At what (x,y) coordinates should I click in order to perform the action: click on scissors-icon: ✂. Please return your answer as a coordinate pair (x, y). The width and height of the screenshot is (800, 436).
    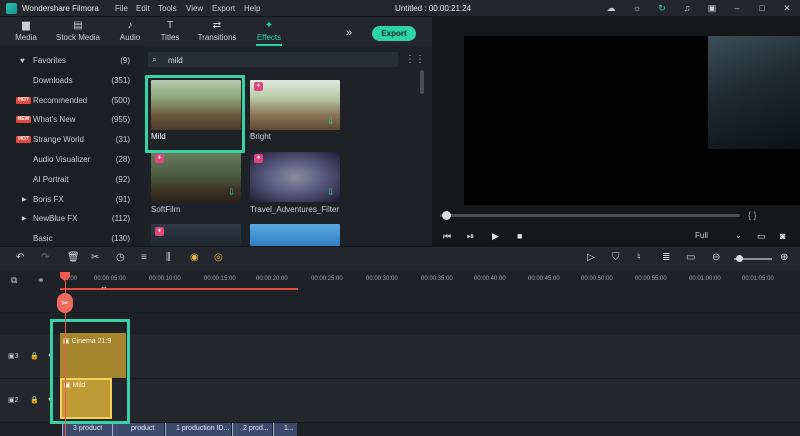
    Looking at the image, I should click on (65, 303).